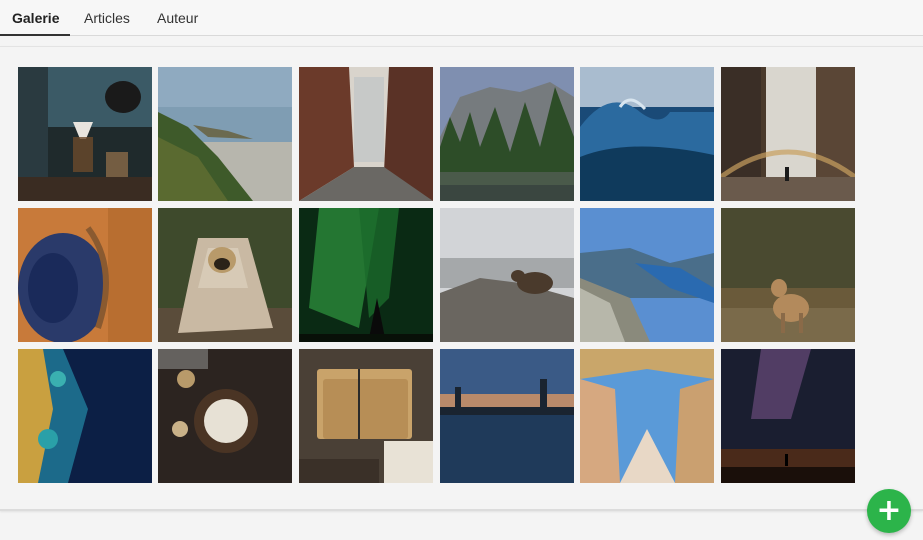 The height and width of the screenshot is (540, 923). I want to click on photo-dessert-table, so click(225, 416).